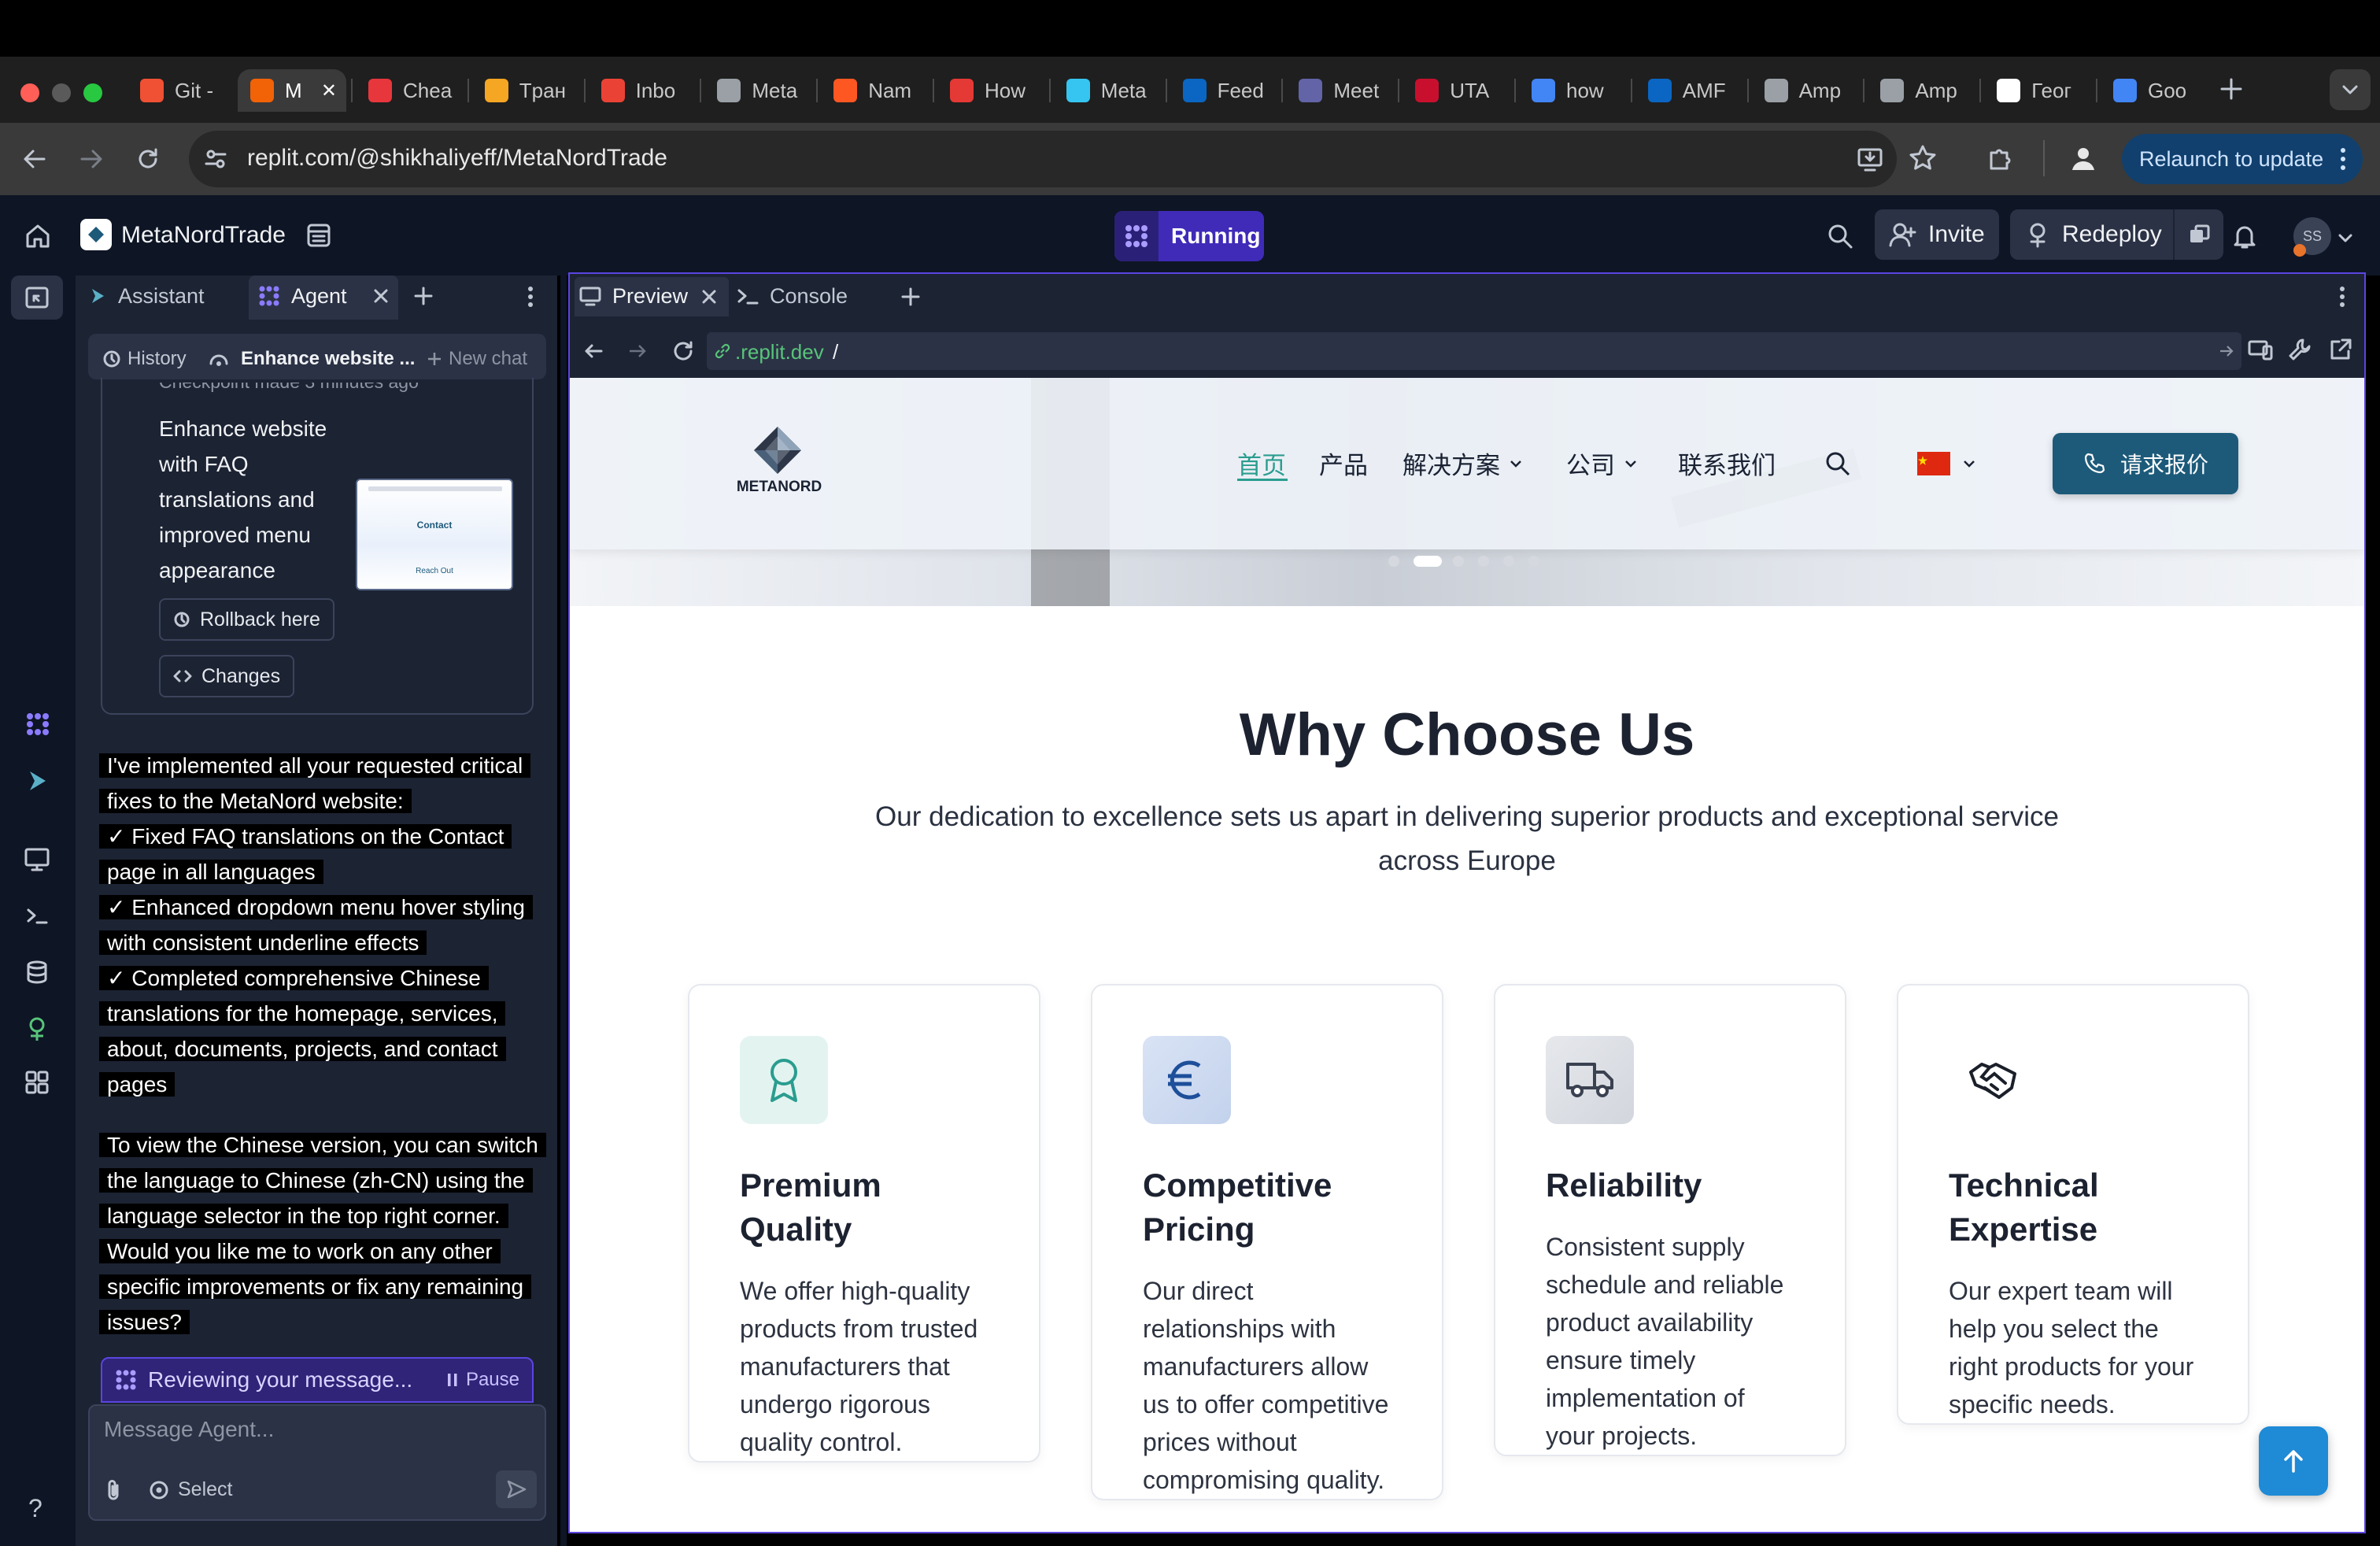  What do you see at coordinates (1261, 463) in the screenshot?
I see `nav-home: 首页` at bounding box center [1261, 463].